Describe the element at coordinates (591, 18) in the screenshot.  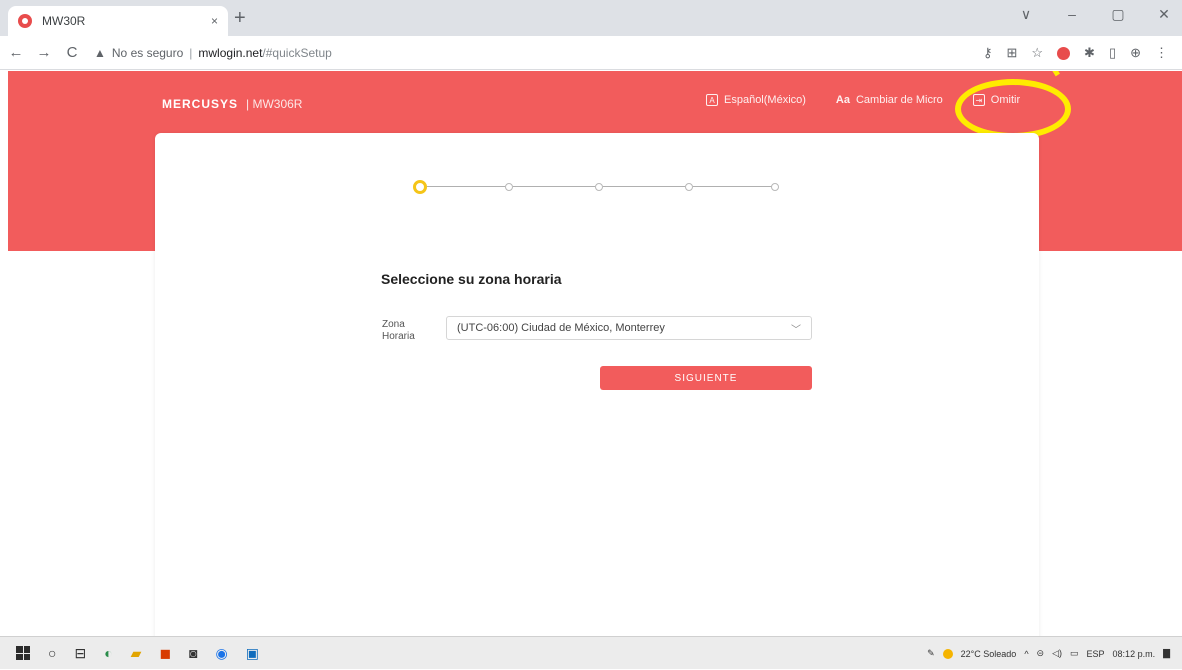
I see `browser-tabstrip: MW30R × + ∨ – ▢ ✕` at that location.